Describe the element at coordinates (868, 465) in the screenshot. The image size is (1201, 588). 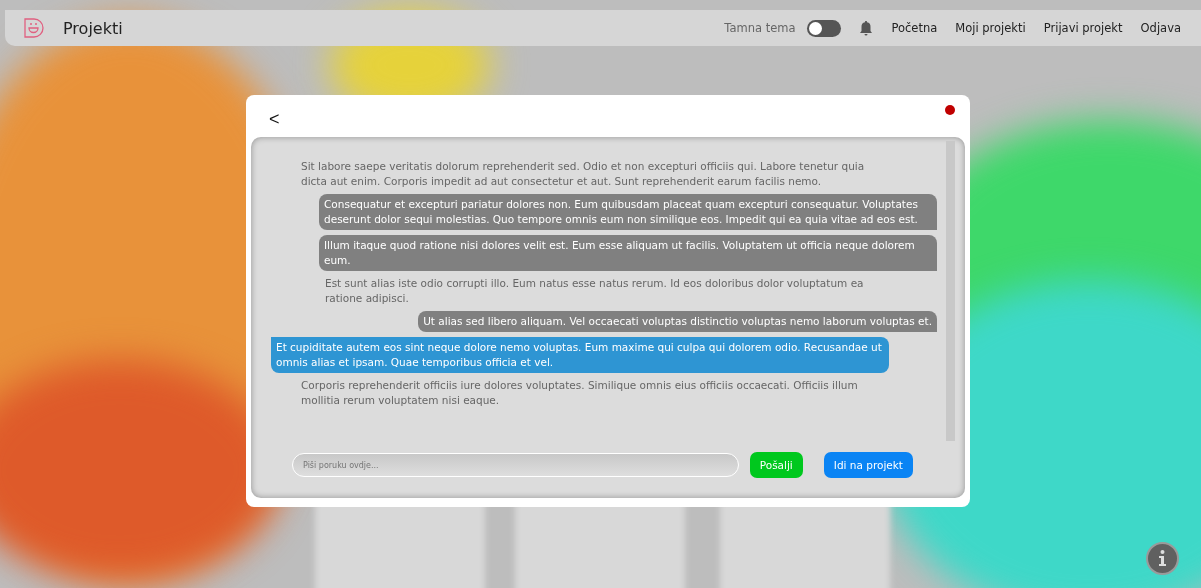
I see `project-button: Idi na projekt` at that location.